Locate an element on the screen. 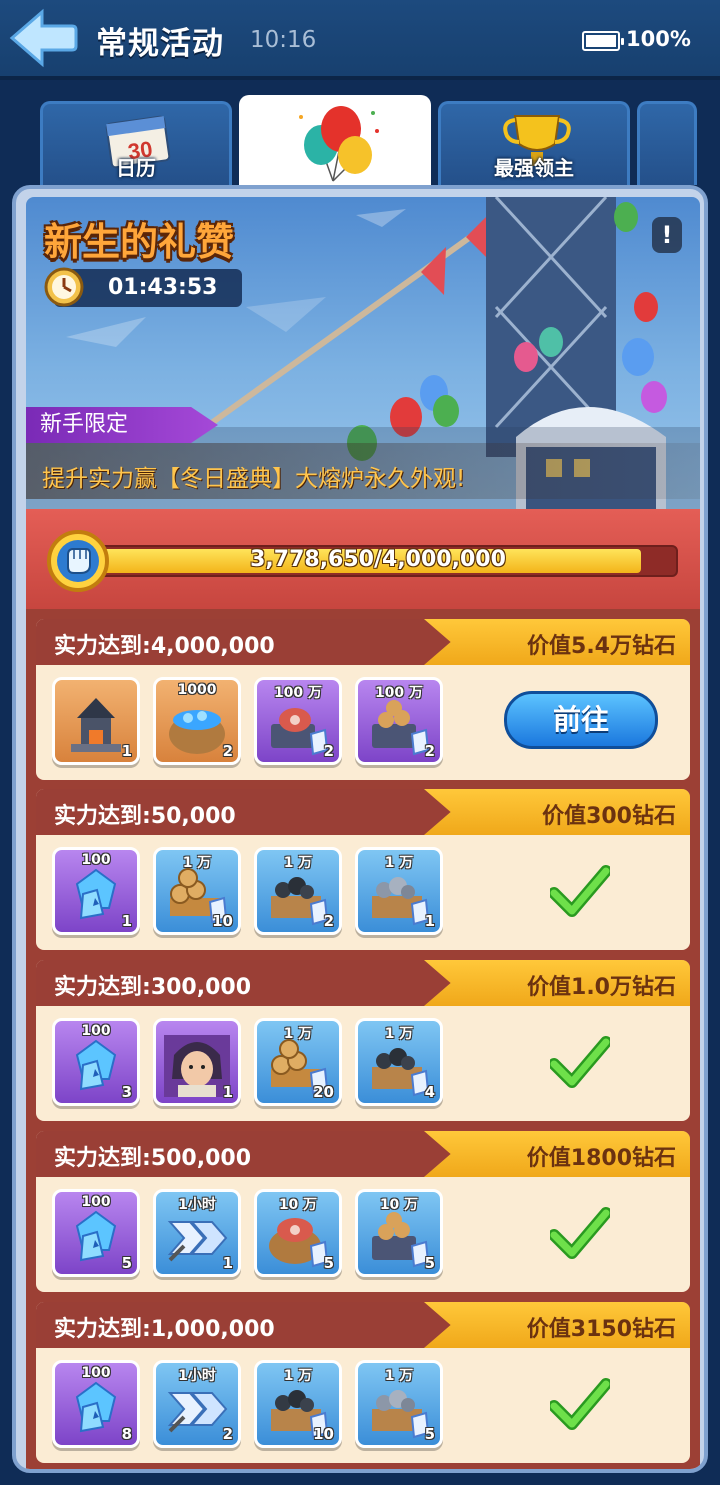 The image size is (720, 1485). reward-item: 100 8 is located at coordinates (96, 1404).